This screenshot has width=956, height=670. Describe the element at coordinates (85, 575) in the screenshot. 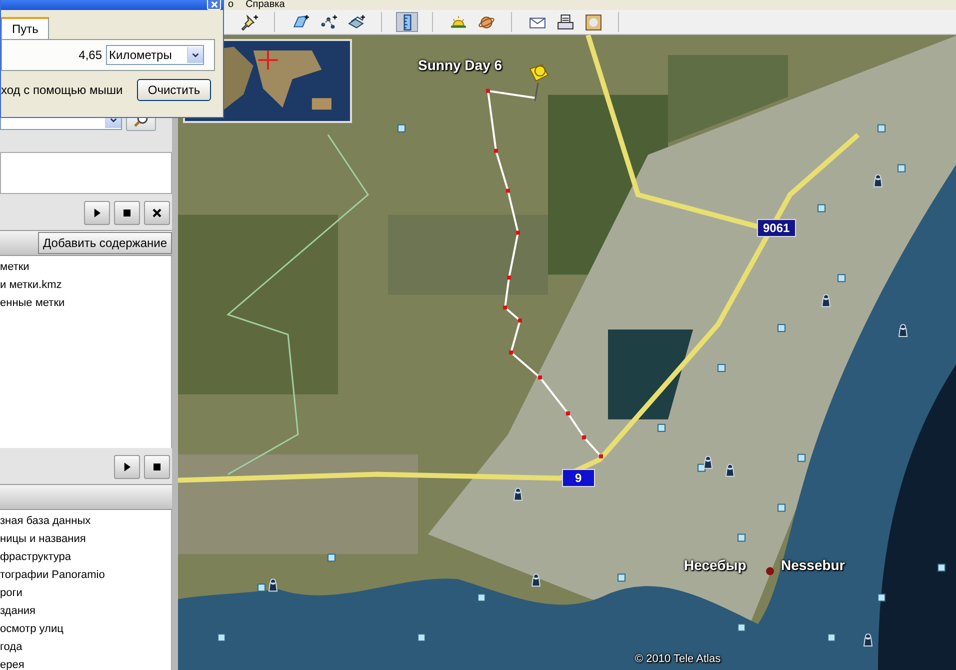

I see `layer-item: тографии Panoramio` at that location.